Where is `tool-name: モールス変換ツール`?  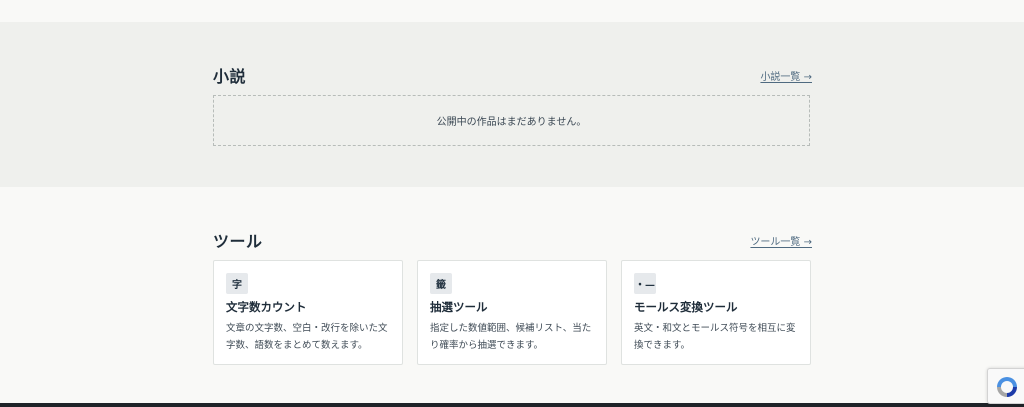
tool-name: モールス変換ツール is located at coordinates (686, 307).